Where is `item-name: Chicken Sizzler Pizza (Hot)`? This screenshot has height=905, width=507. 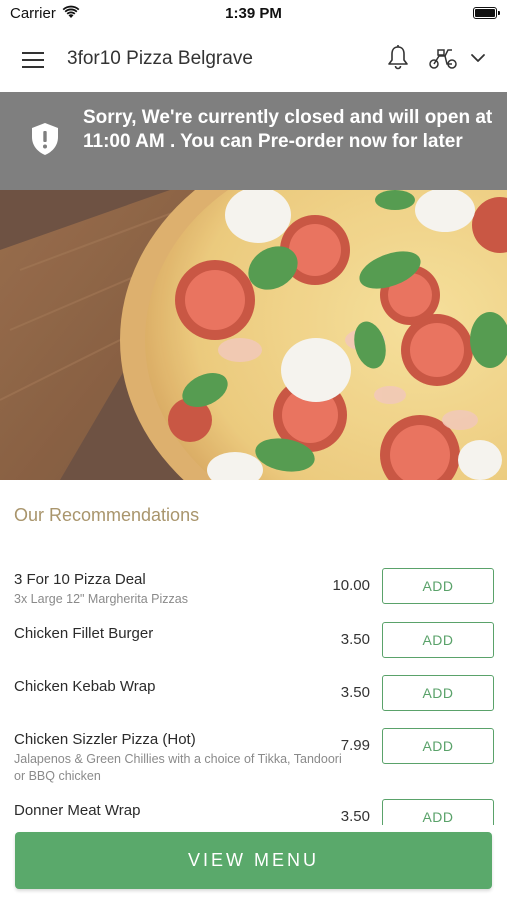 item-name: Chicken Sizzler Pizza (Hot) is located at coordinates (105, 739).